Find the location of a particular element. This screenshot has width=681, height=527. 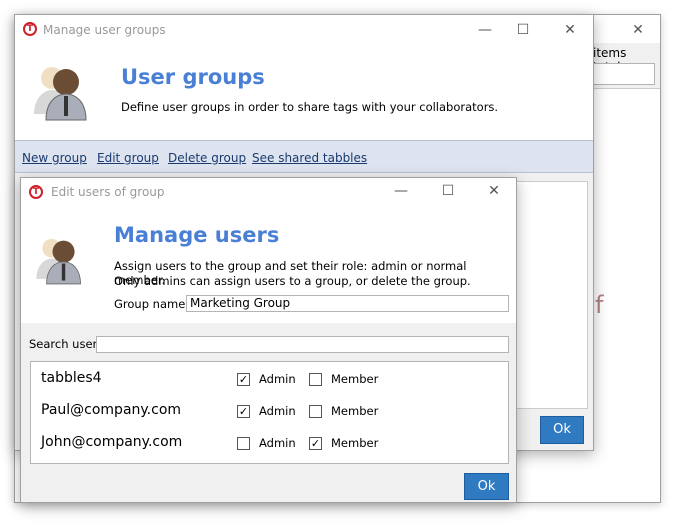

user-row: Paul@company.com ✓ Admin Member is located at coordinates (269, 413).